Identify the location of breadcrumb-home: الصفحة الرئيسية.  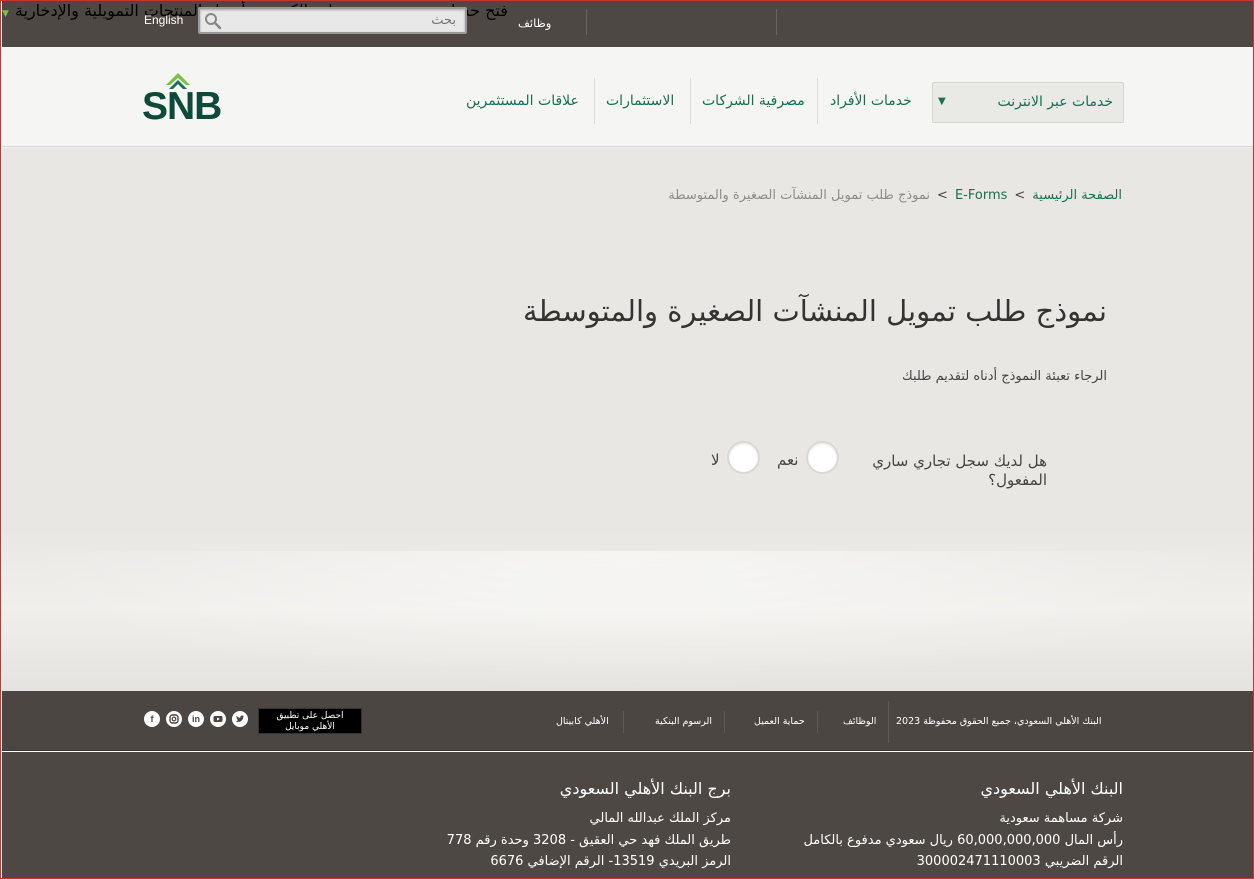
(1077, 195).